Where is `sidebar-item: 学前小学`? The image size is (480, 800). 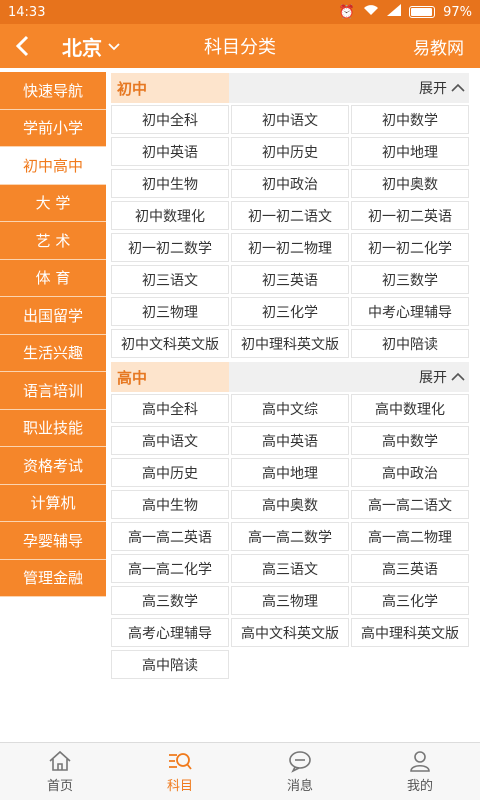
sidebar-item: 学前小学 is located at coordinates (53, 128).